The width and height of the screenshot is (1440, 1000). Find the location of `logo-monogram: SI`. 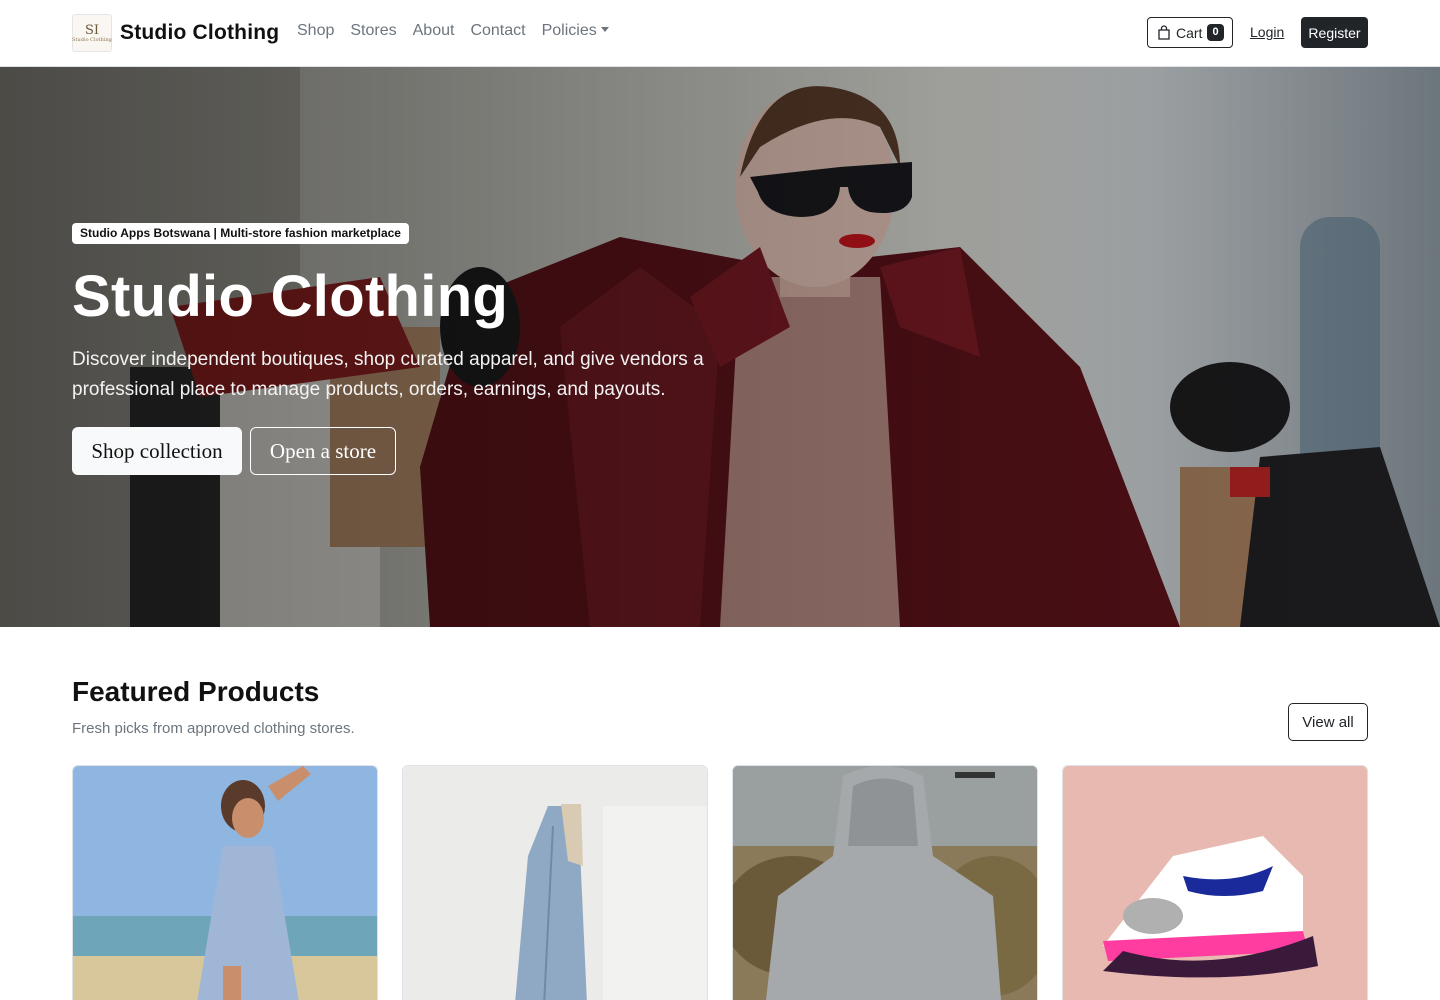

logo-monogram: SI is located at coordinates (92, 30).